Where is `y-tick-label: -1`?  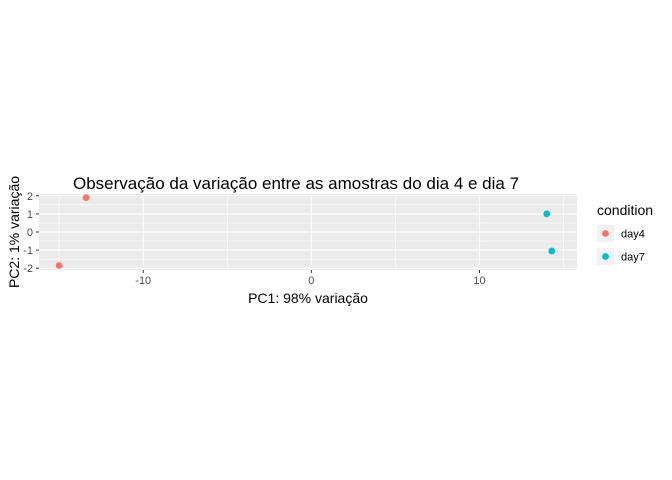 y-tick-label: -1 is located at coordinates (28, 251).